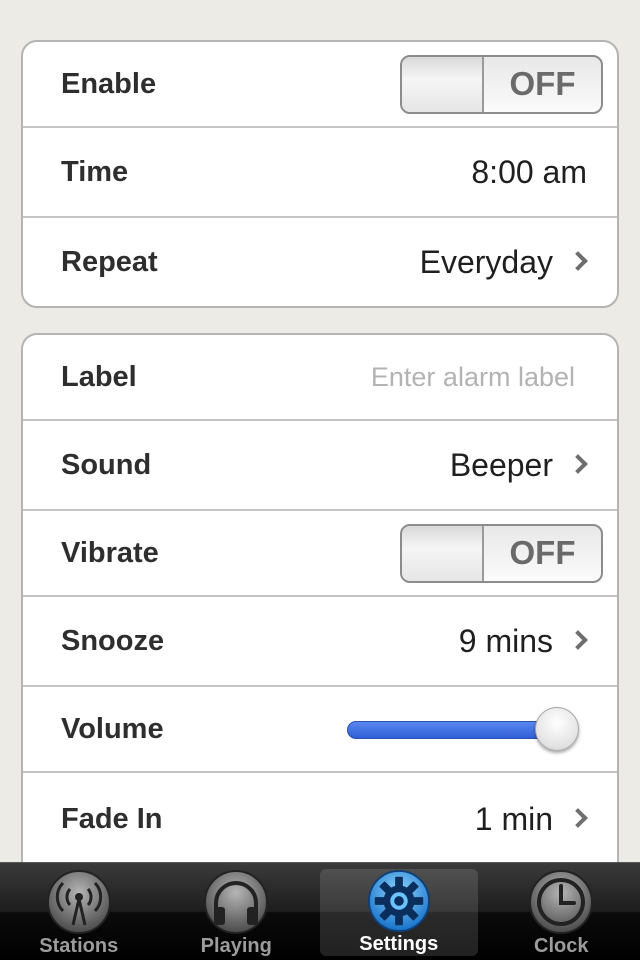 Image resolution: width=640 pixels, height=960 pixels. I want to click on tab-bar: Stations Playing Settings Clock, so click(320, 911).